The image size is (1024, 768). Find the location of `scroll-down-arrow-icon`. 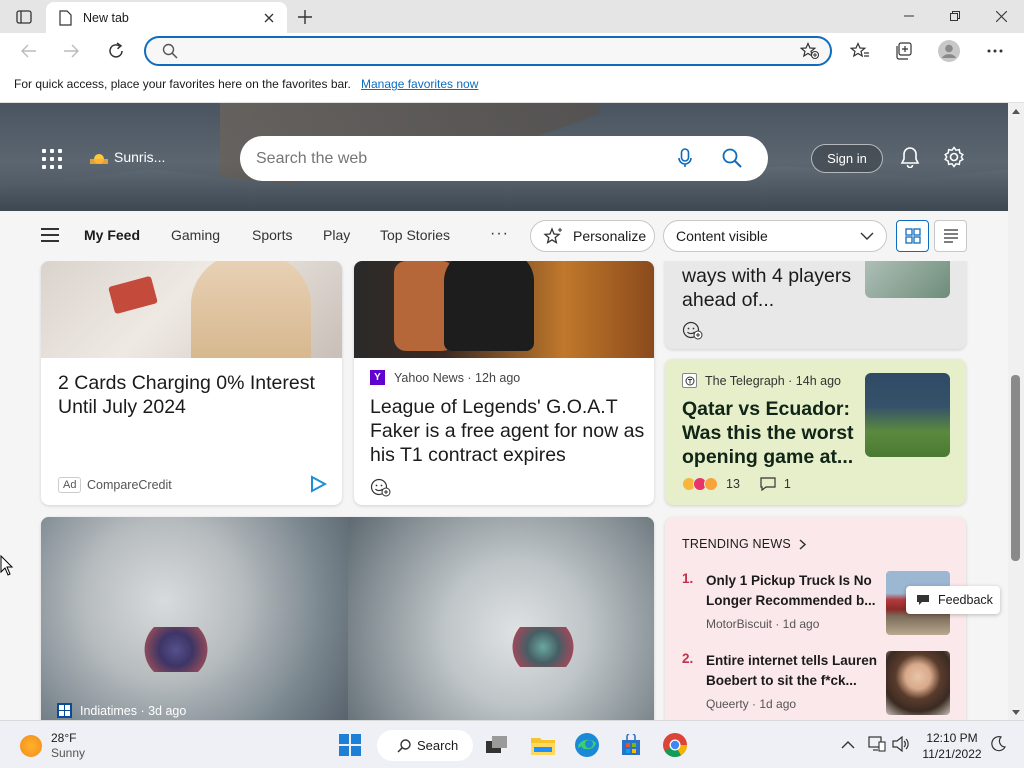

scroll-down-arrow-icon is located at coordinates (1016, 712).